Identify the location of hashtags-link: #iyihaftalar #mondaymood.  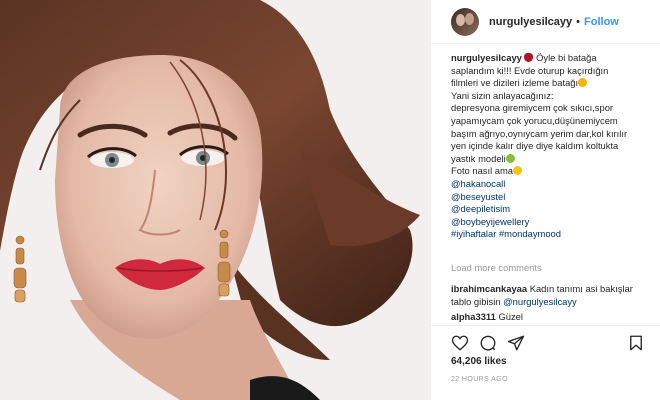
(551, 234).